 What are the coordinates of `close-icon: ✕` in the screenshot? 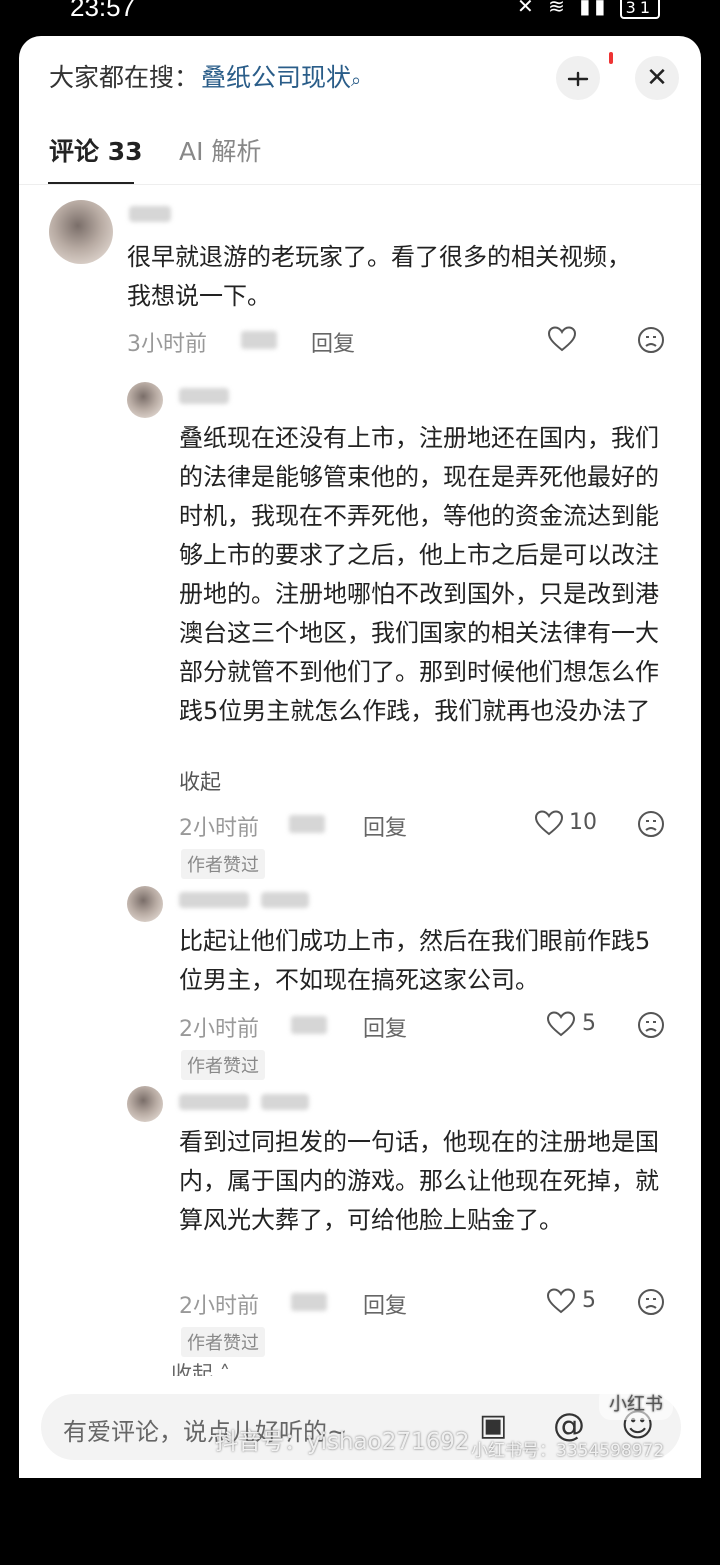 It's located at (657, 78).